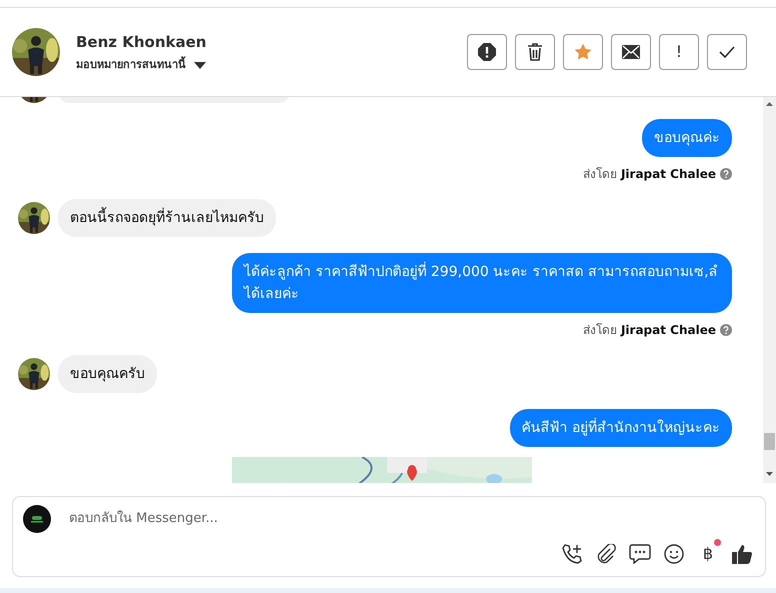 The width and height of the screenshot is (776, 593). I want to click on checkmark-icon, so click(727, 52).